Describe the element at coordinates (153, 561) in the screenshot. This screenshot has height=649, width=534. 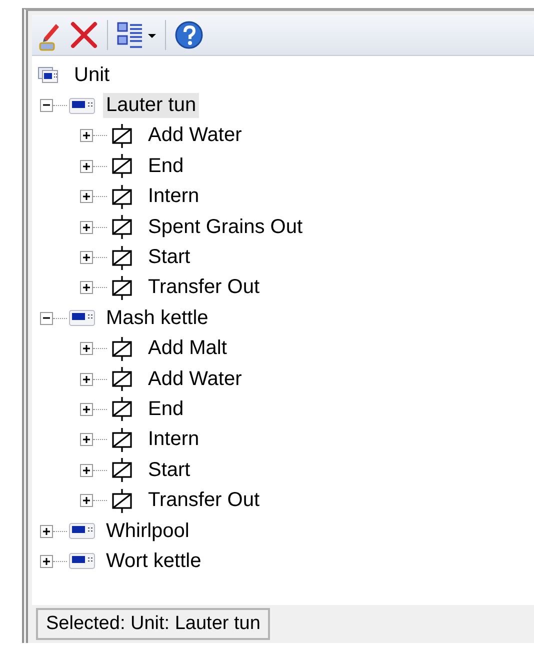
I see `tree-item: Wort kettle` at that location.